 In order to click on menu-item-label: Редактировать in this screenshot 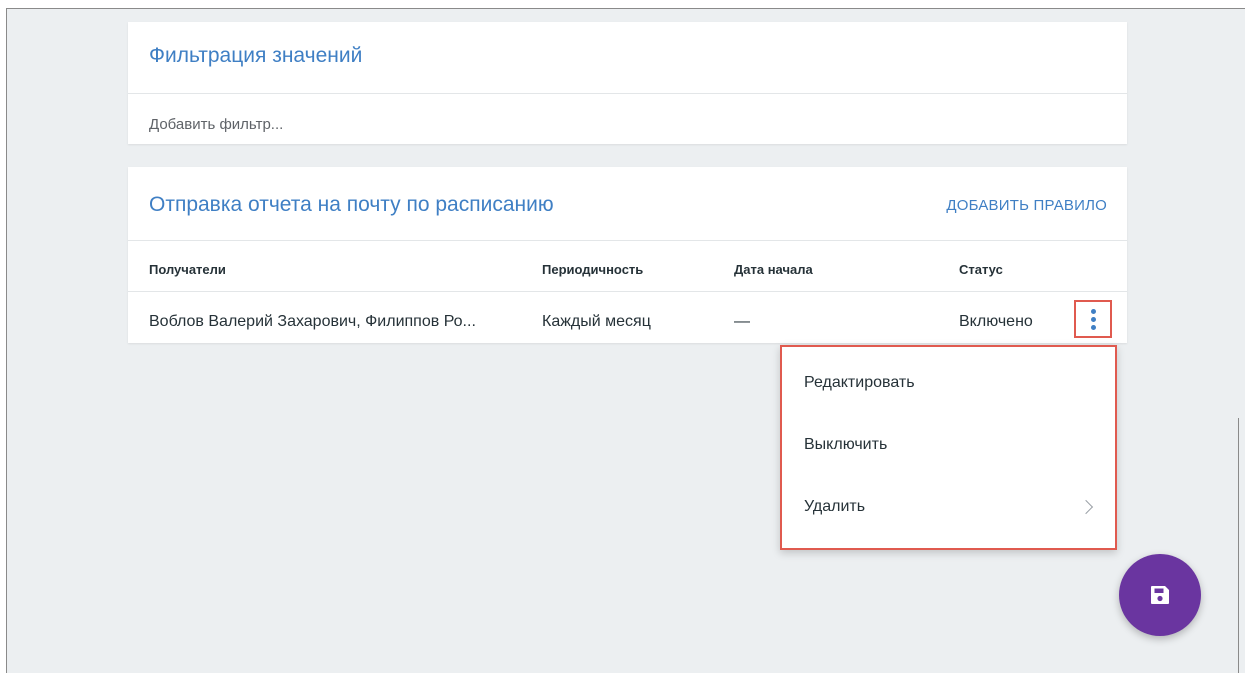, I will do `click(859, 382)`.